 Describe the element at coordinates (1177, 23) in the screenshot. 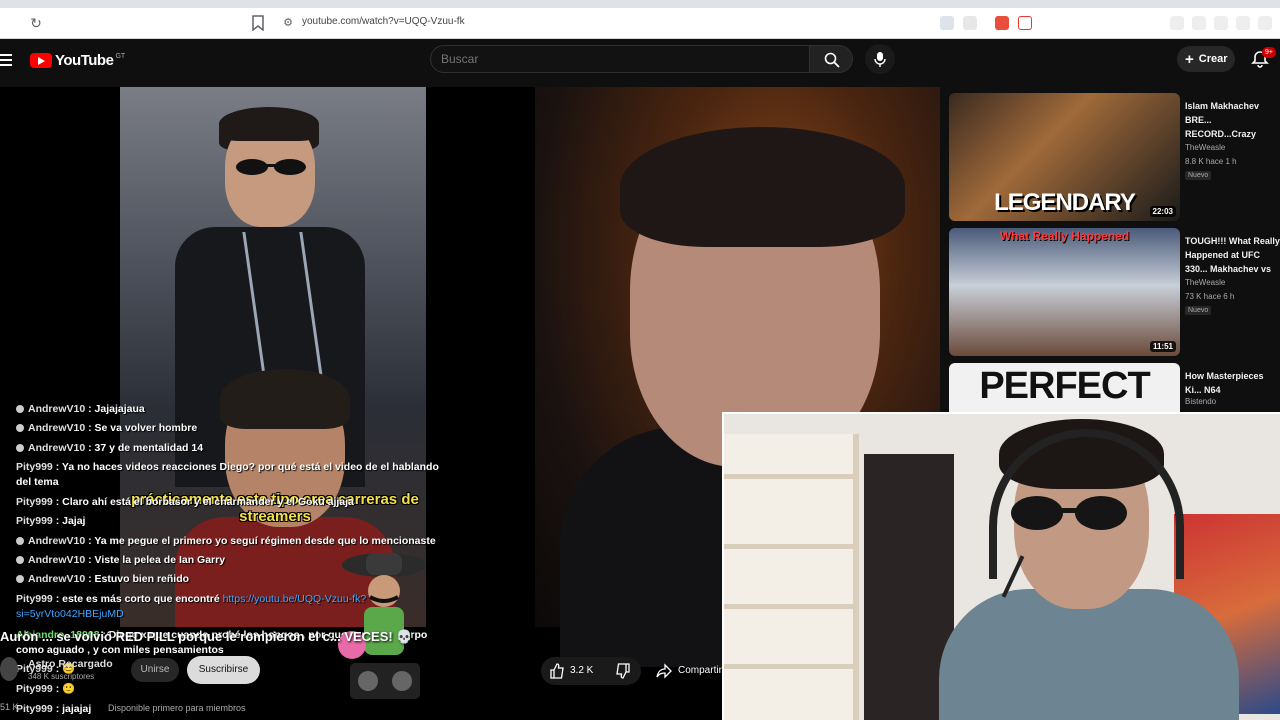

I see `extension-puzzle-icon` at that location.